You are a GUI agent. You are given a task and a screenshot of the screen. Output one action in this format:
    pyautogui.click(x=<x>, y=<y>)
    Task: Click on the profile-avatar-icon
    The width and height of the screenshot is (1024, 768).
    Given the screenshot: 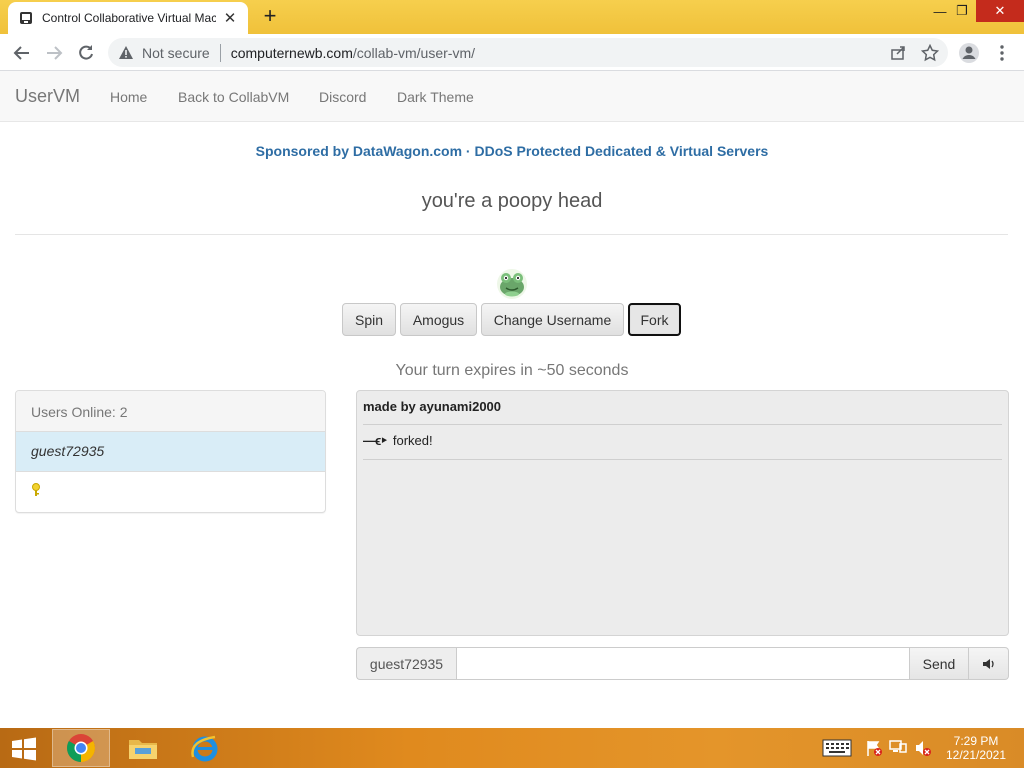 What is the action you would take?
    pyautogui.click(x=969, y=53)
    